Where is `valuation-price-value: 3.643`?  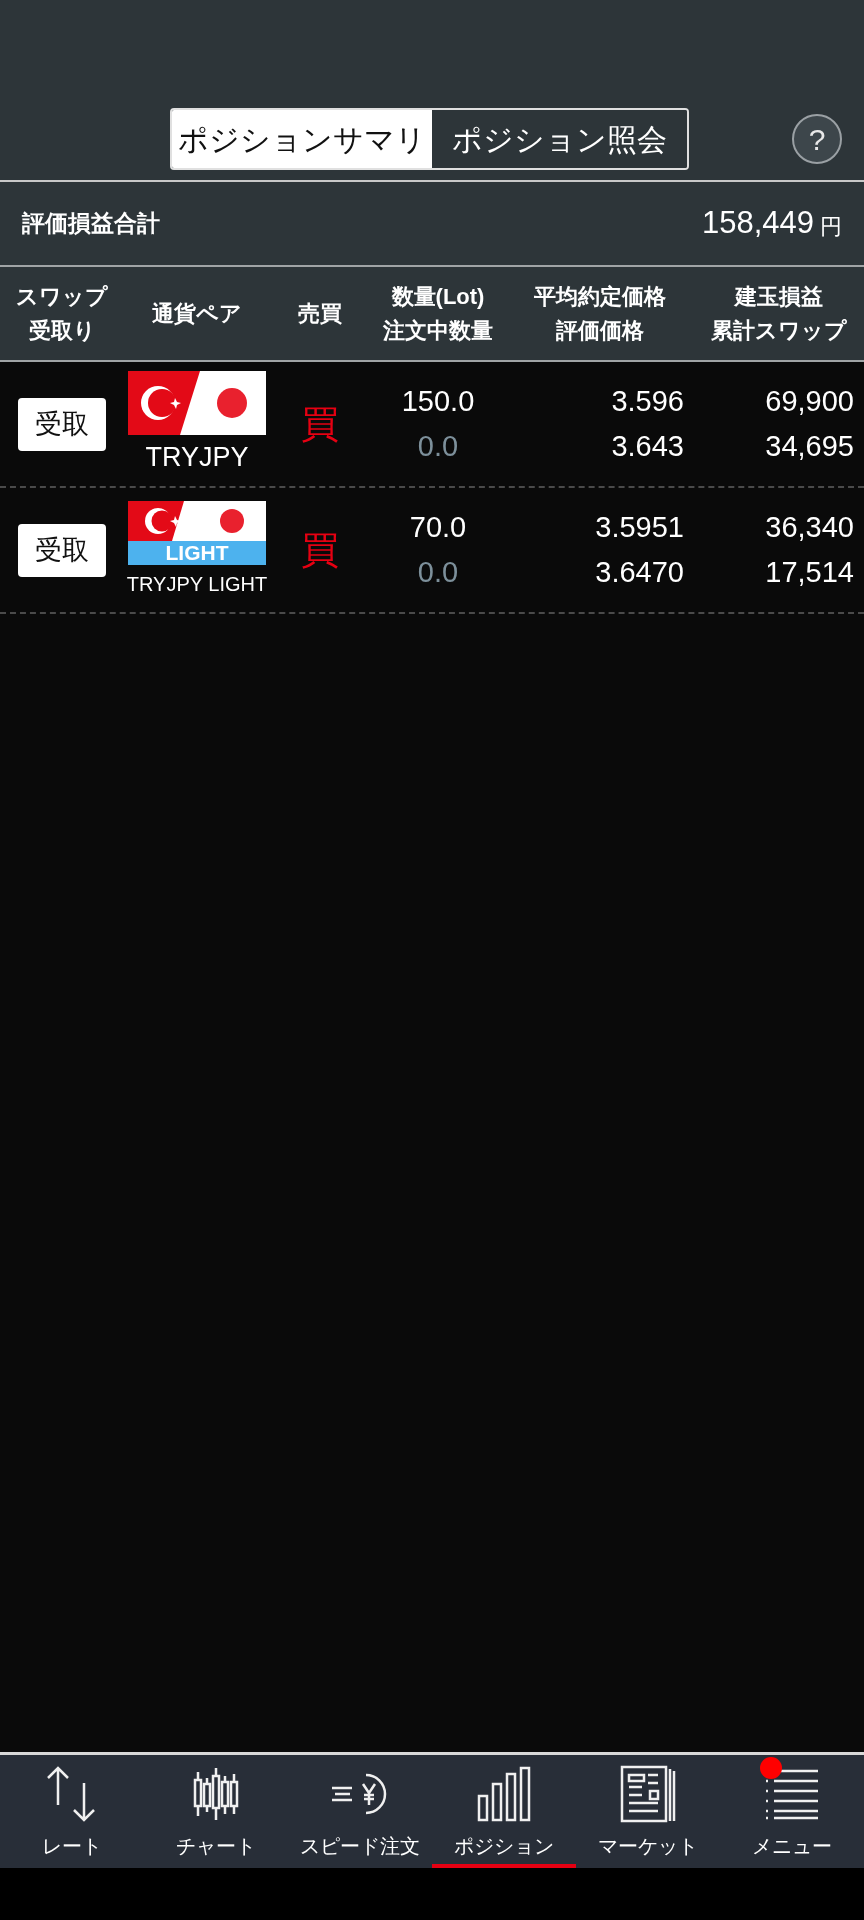 valuation-price-value: 3.643 is located at coordinates (647, 446).